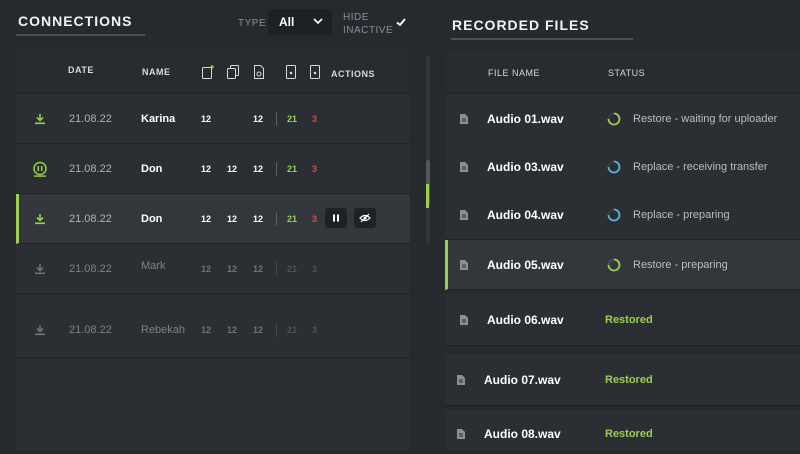 The image size is (800, 454). I want to click on pause-button, so click(336, 218).